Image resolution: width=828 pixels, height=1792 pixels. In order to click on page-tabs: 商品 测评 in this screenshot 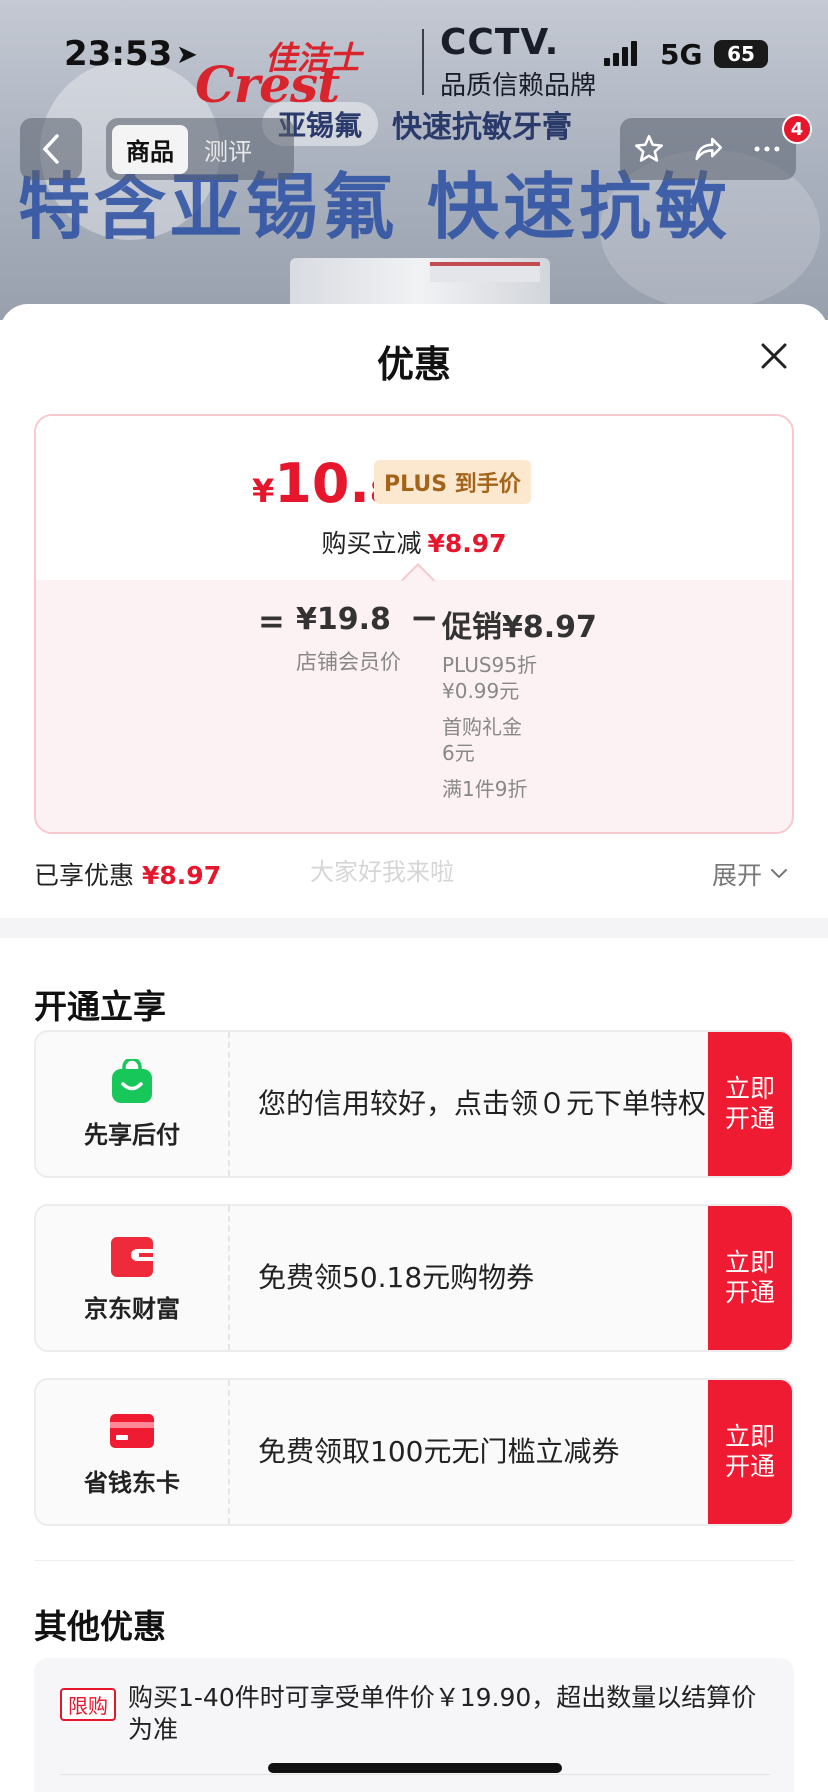, I will do `click(200, 149)`.